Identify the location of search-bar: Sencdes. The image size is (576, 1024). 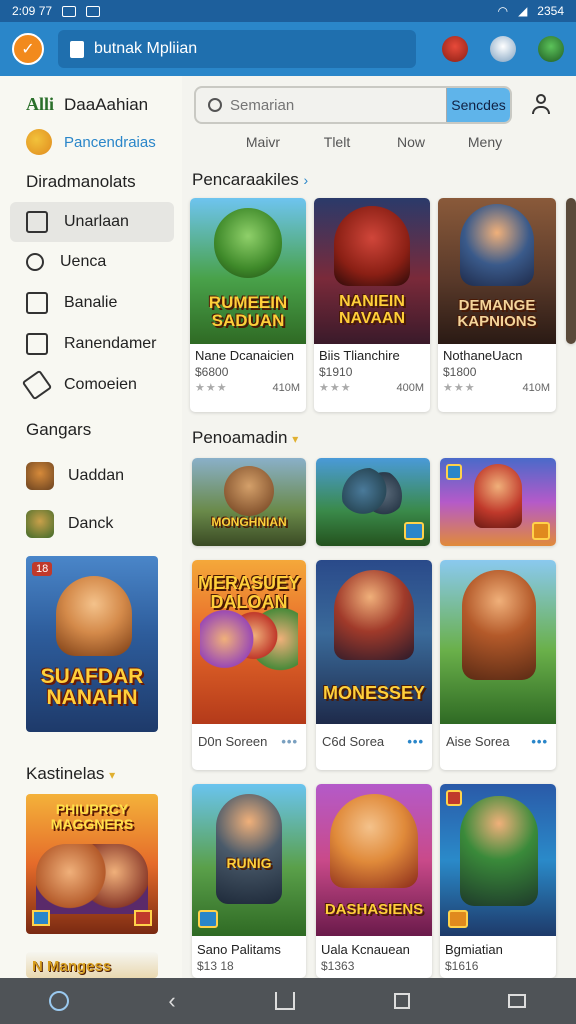
(353, 105).